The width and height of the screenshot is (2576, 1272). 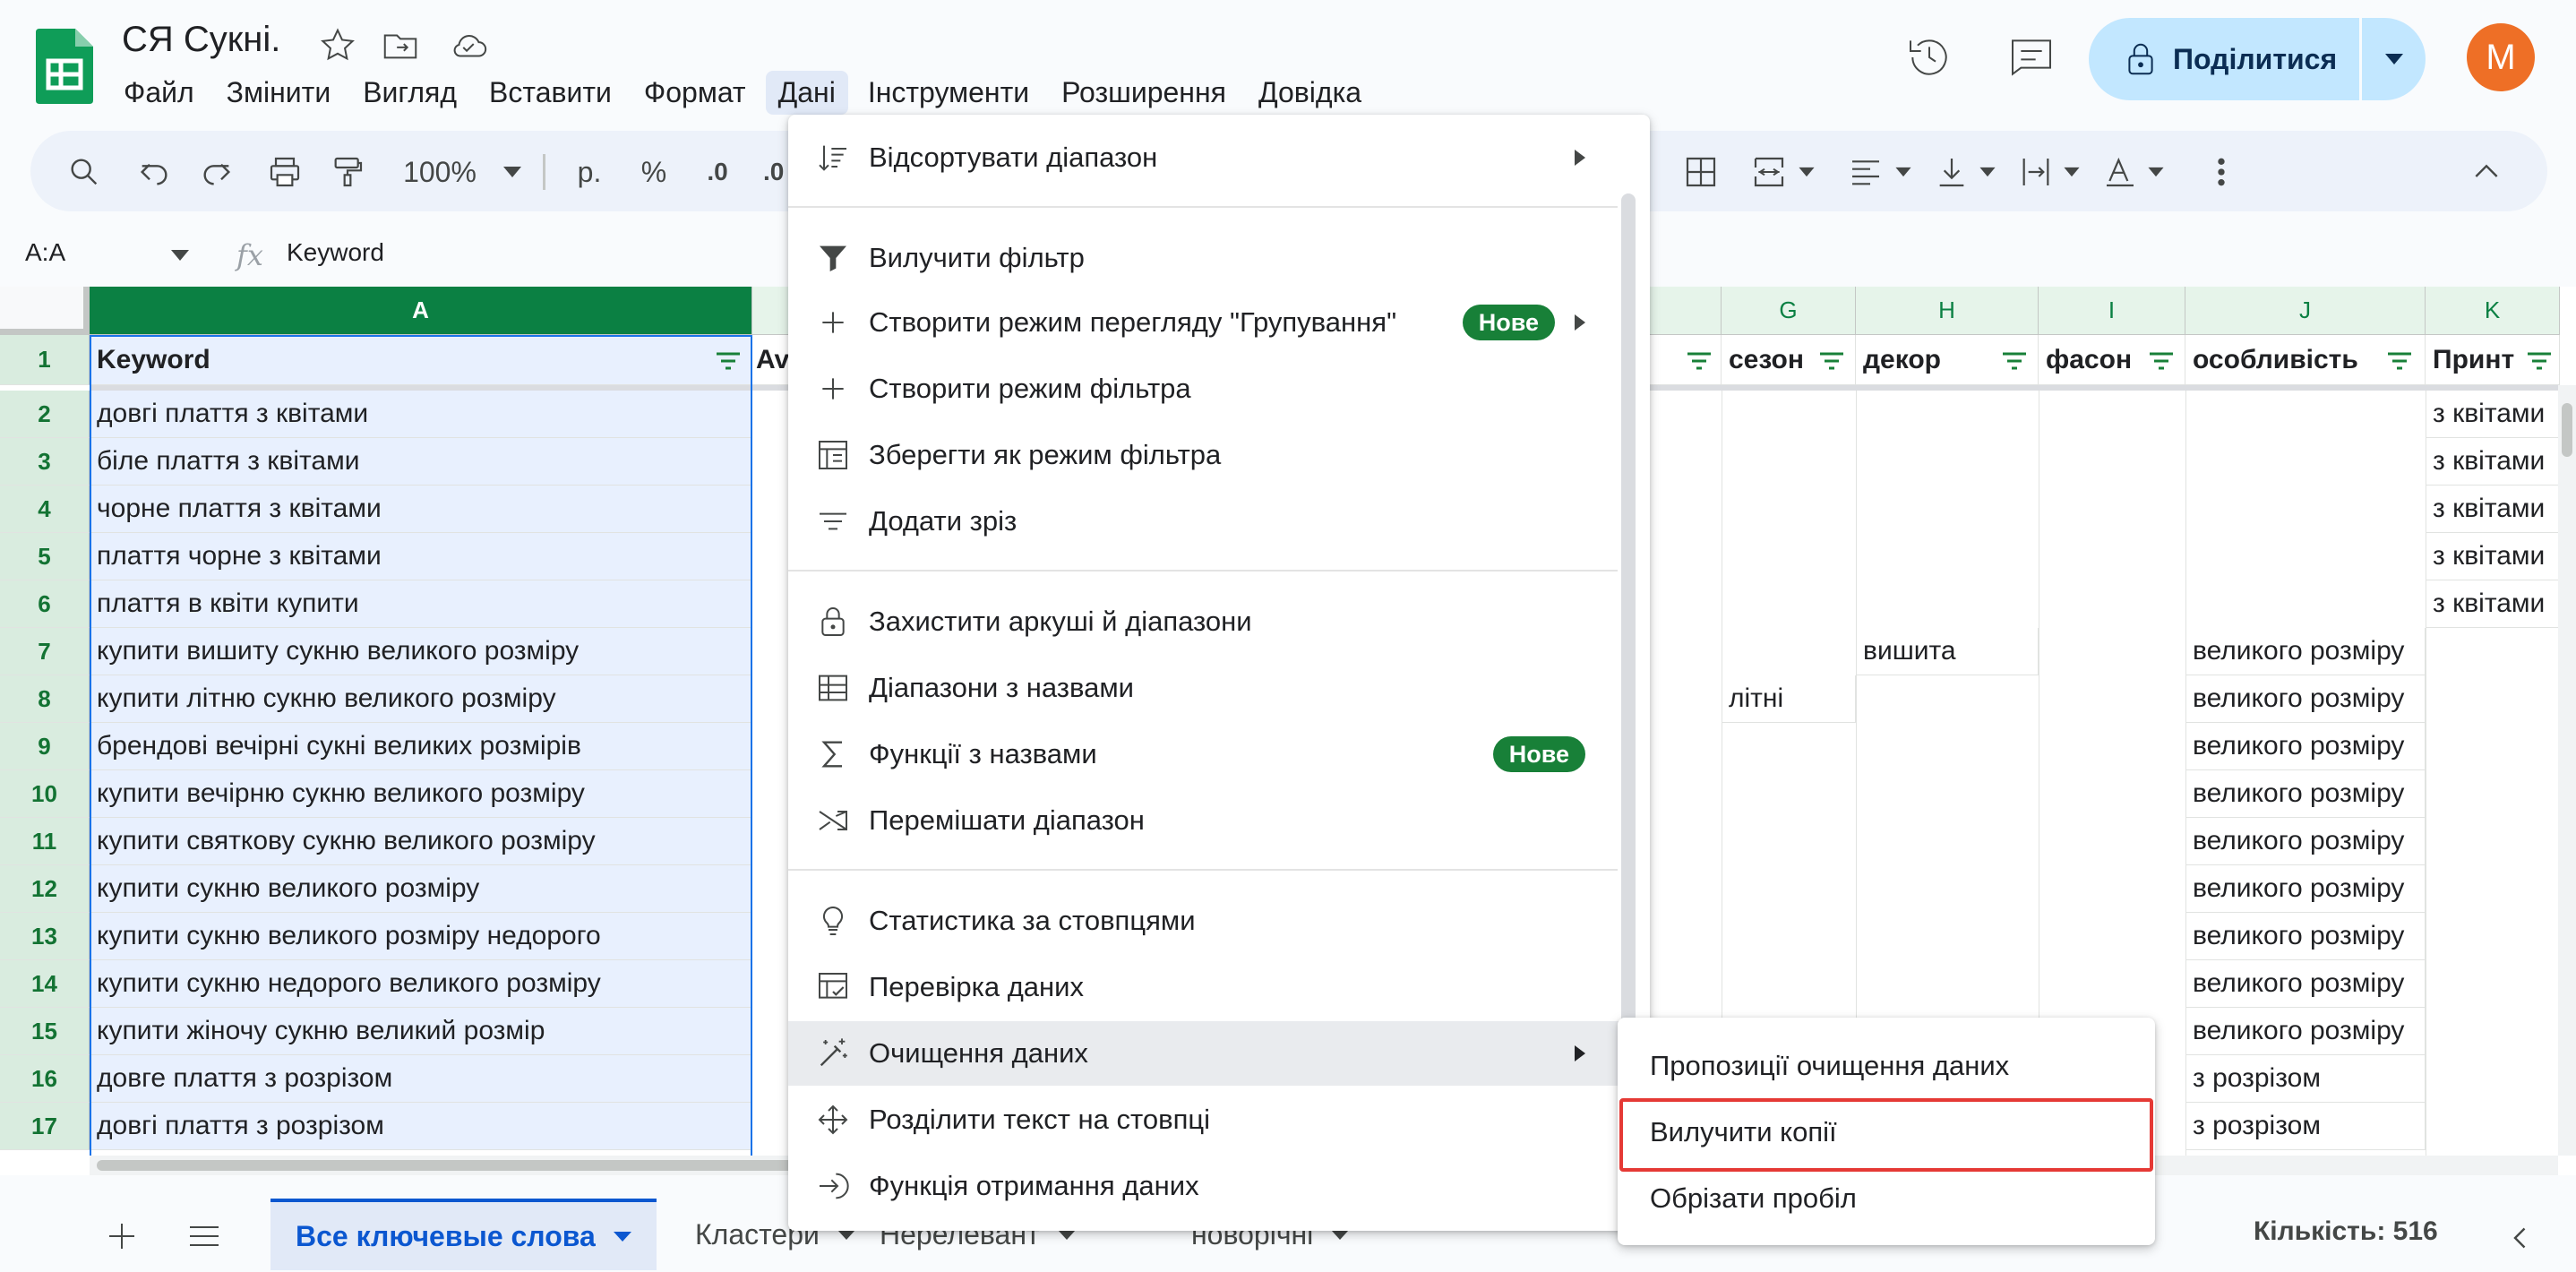 I want to click on menu-item-protect-sheets: Захистити аркуші й діапазони, so click(x=1219, y=622).